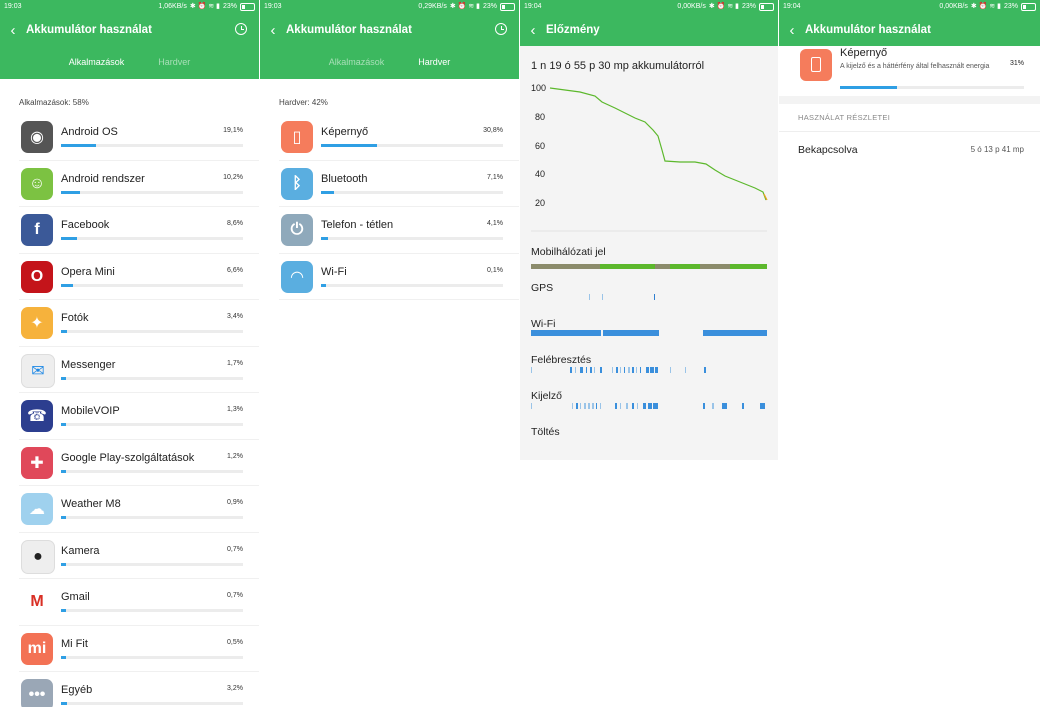 This screenshot has width=1040, height=707. I want to click on list-item: ✦ Fotók 3,4%, so click(139, 323).